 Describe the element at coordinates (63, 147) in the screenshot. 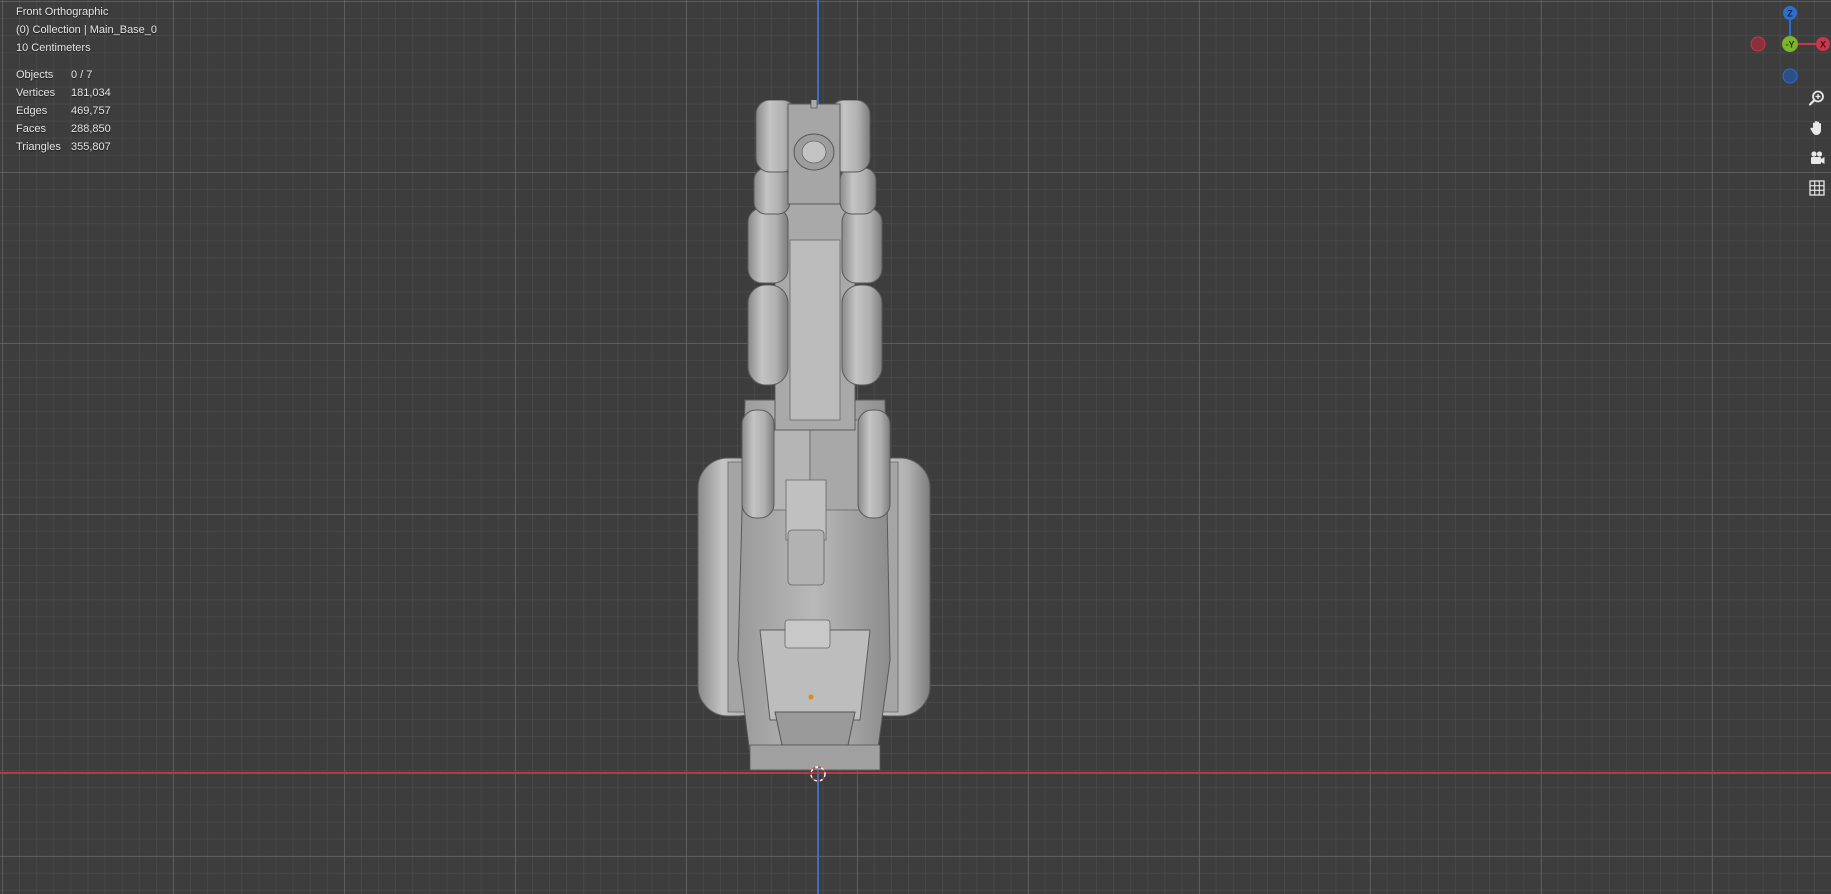

I see `stat-triangles: Triangles 355,807` at that location.